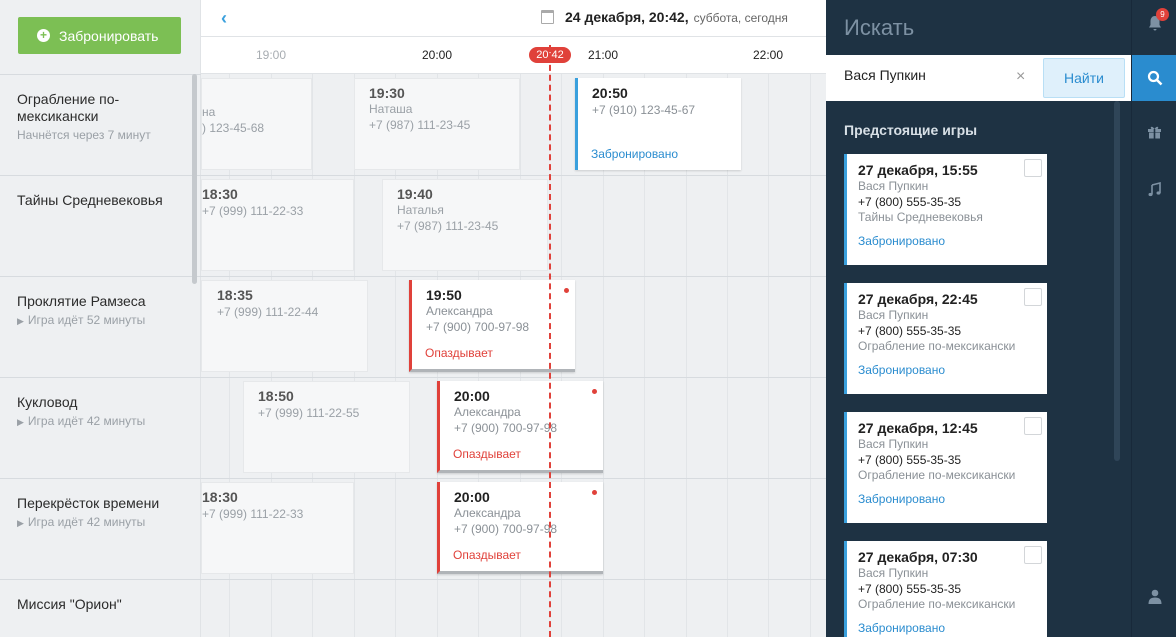 This screenshot has height=637, width=1176. What do you see at coordinates (233, 128) in the screenshot?
I see `booking-phone: ) 123-45-68` at bounding box center [233, 128].